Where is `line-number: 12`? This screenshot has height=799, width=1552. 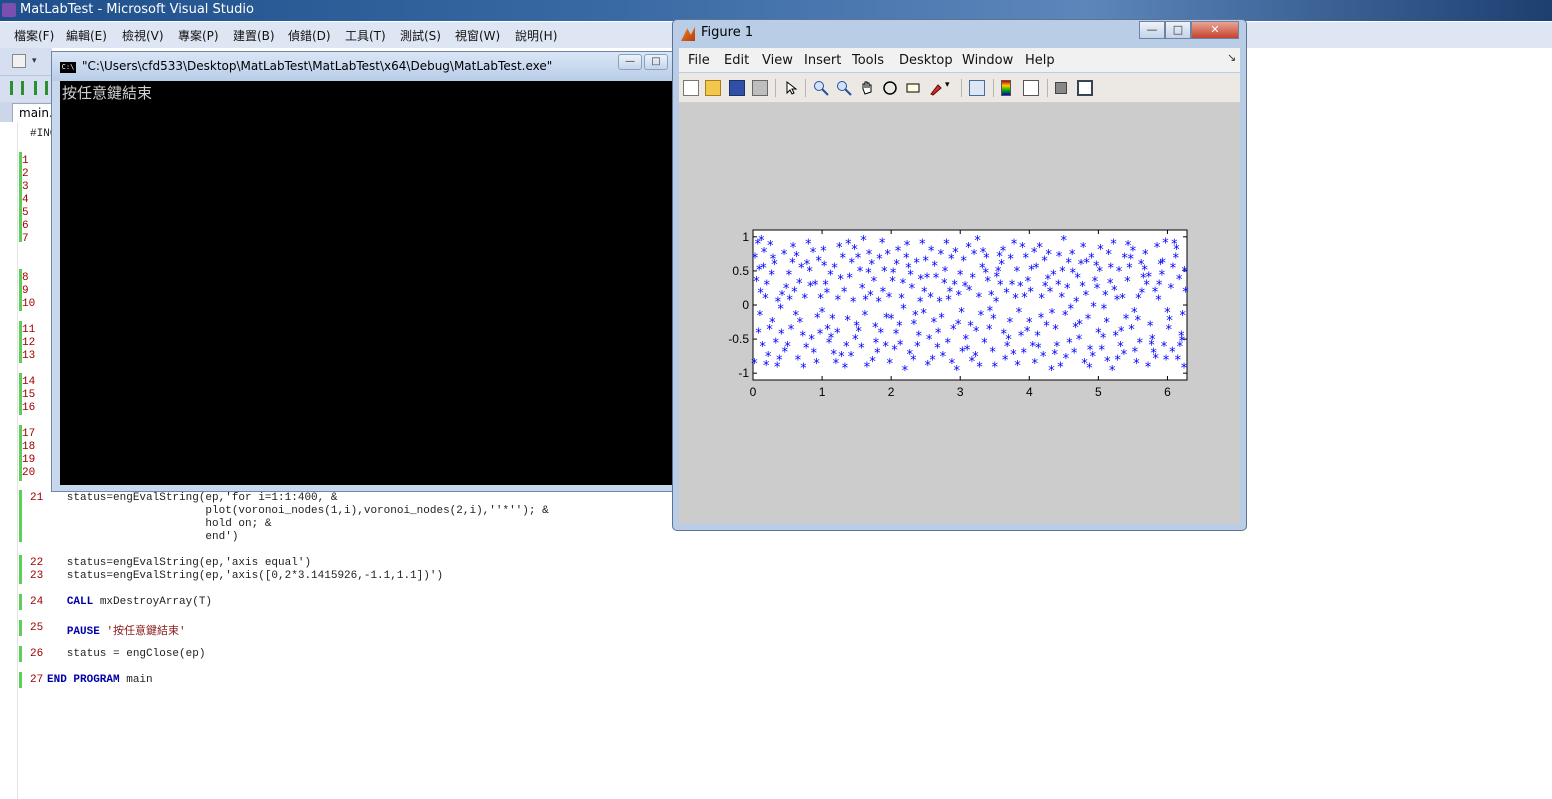
line-number: 12 is located at coordinates (29, 343).